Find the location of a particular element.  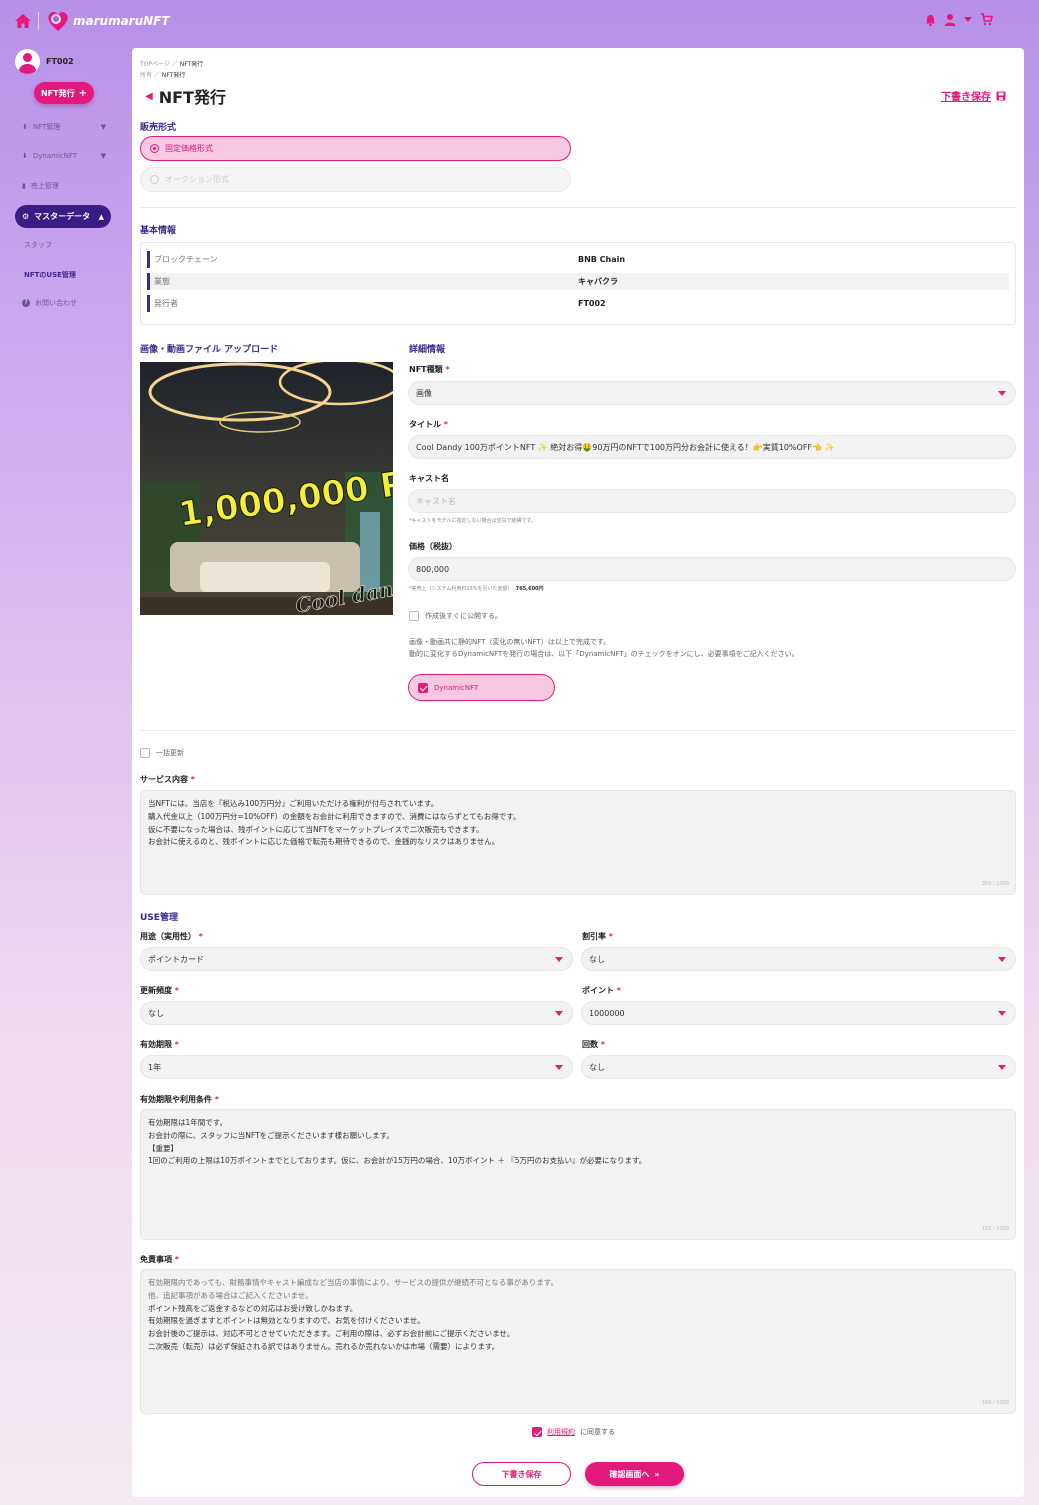

bulk-update-checkbox: 一括更新 is located at coordinates (162, 753).